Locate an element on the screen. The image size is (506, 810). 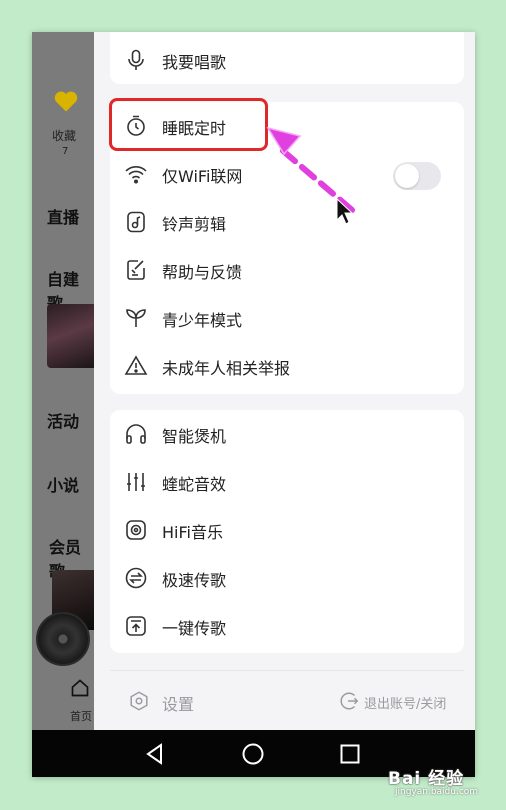
favorites-count: 7 is located at coordinates (65, 151).